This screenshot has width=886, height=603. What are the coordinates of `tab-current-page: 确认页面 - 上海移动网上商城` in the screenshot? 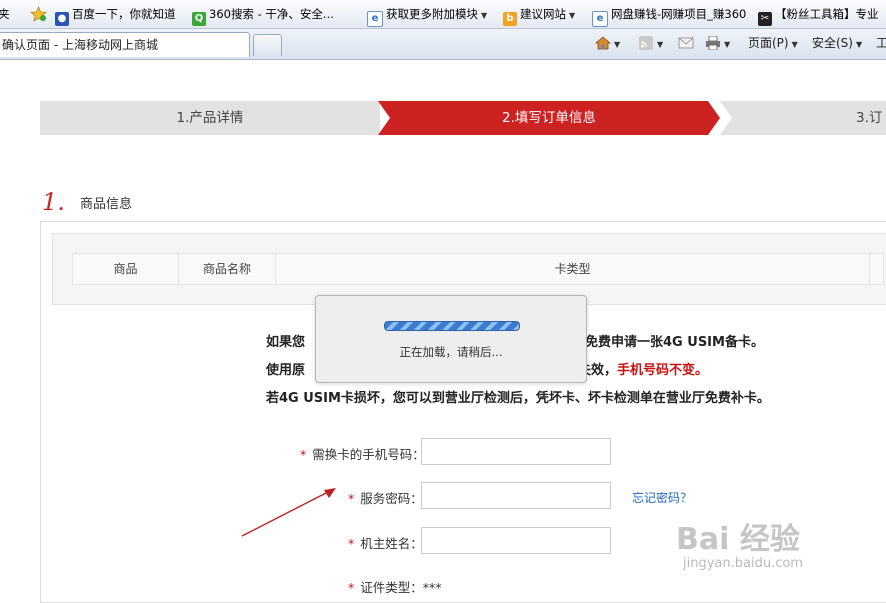 It's located at (125, 44).